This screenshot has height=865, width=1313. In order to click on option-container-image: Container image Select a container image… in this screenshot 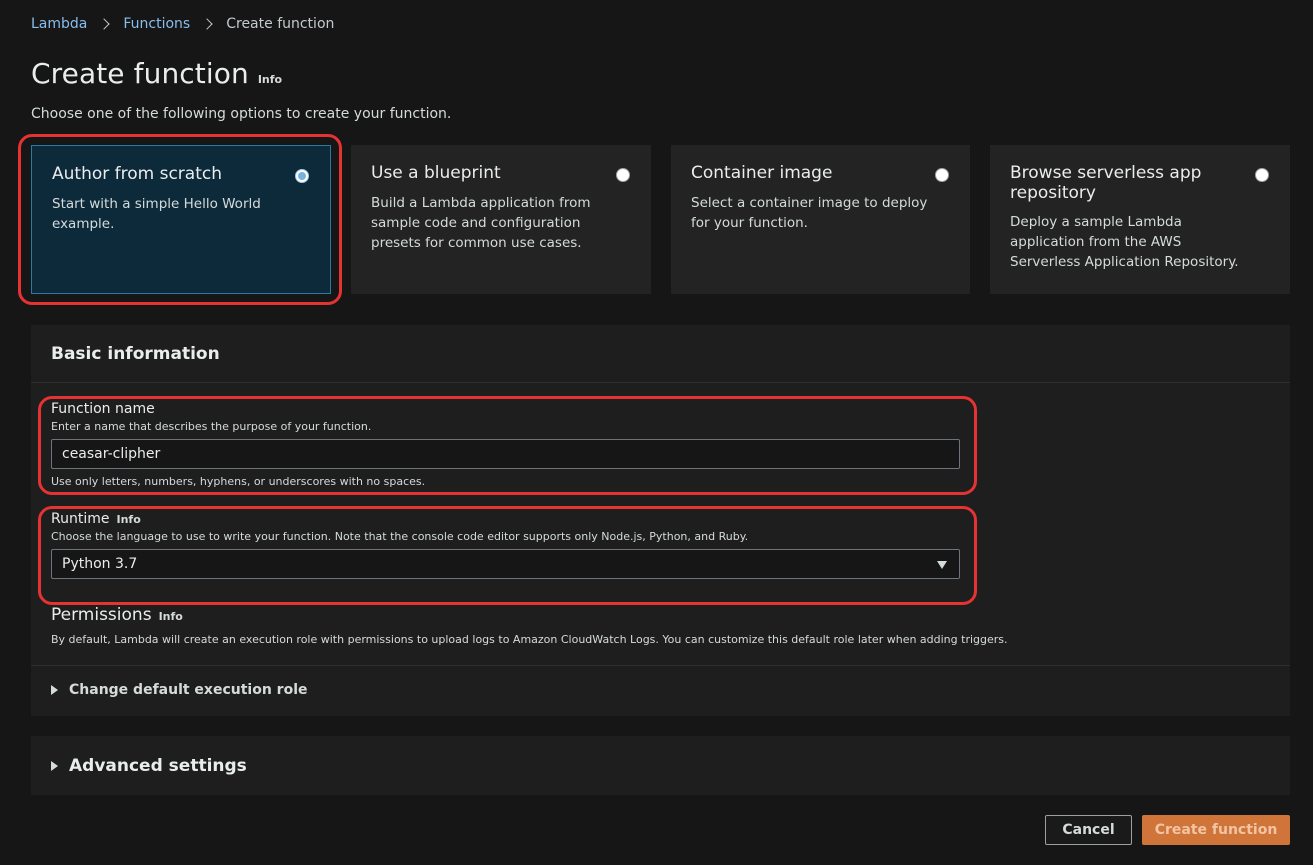, I will do `click(820, 219)`.